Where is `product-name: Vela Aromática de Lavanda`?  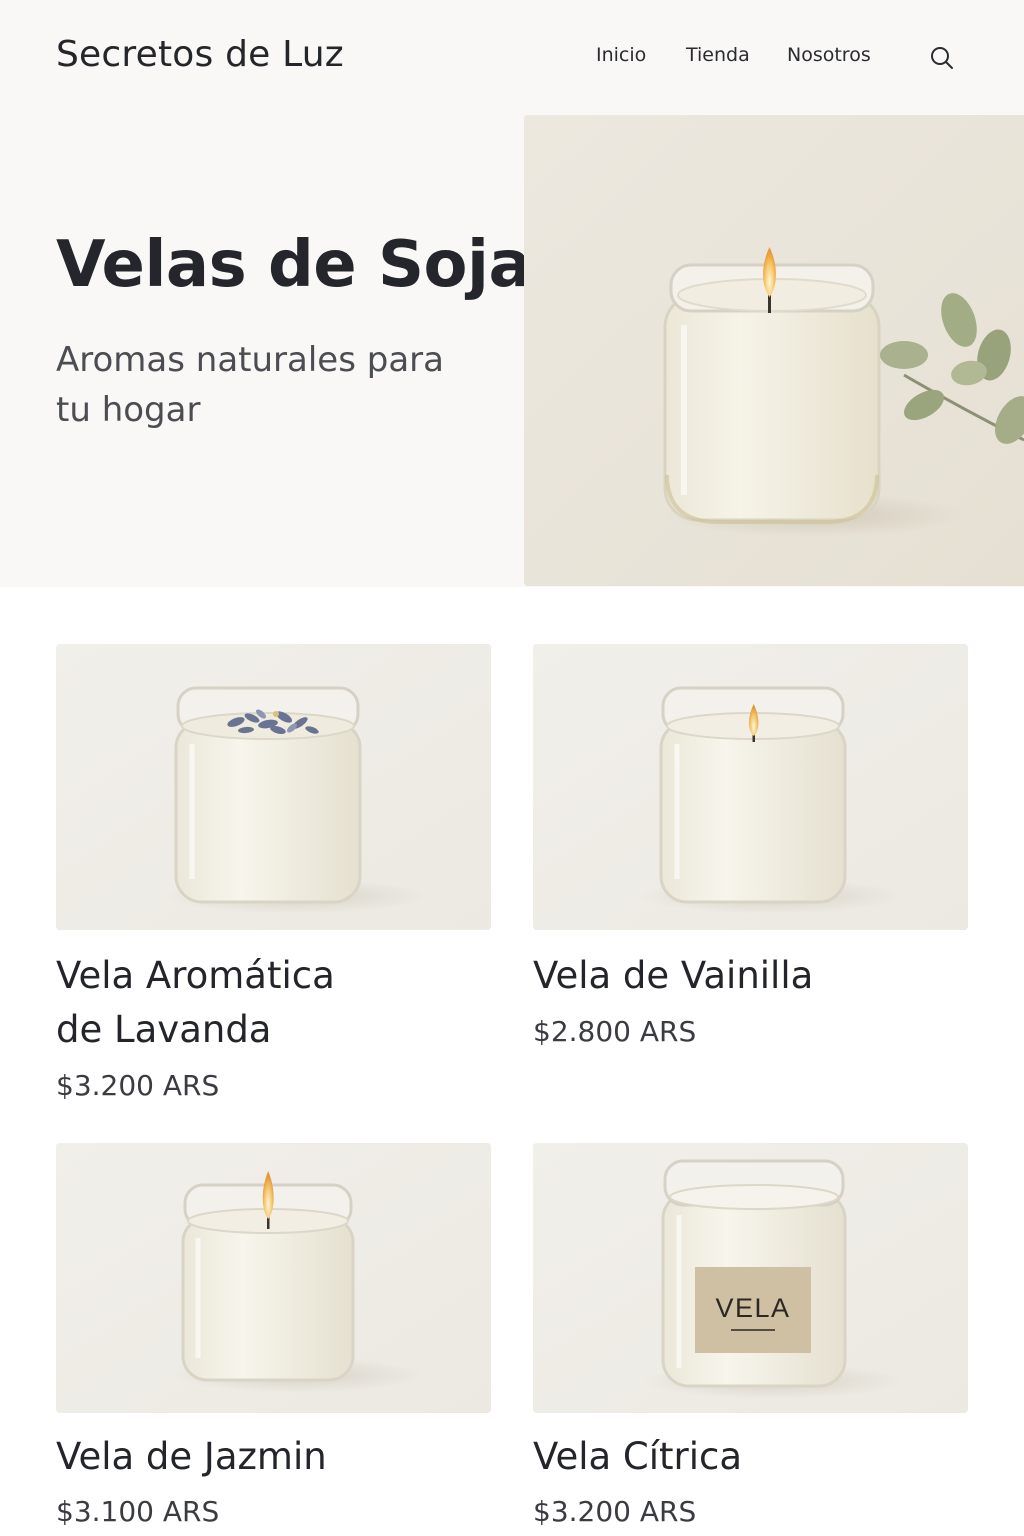 product-name: Vela Aromática de Lavanda is located at coordinates (206, 1003).